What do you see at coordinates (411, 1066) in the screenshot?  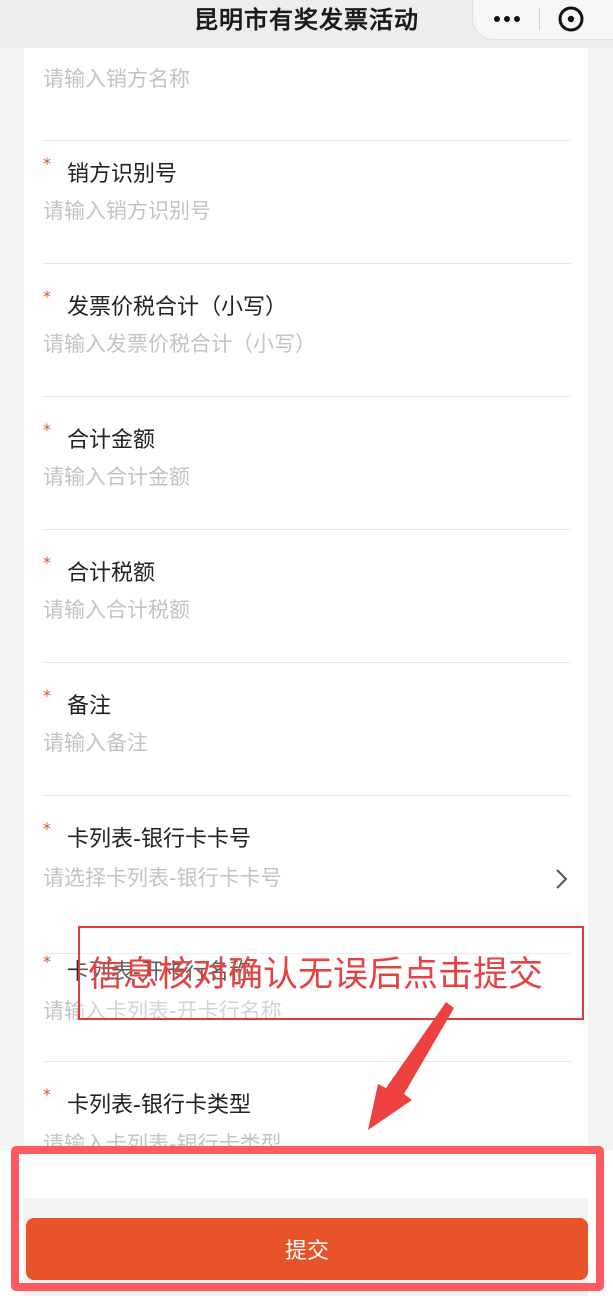 I see `annotation-arrow-icon` at bounding box center [411, 1066].